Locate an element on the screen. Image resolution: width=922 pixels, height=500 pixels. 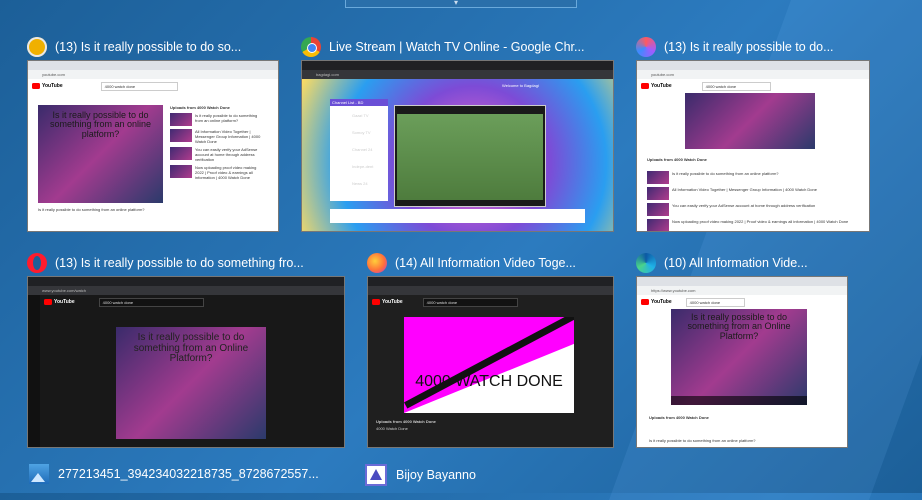
opera-sidebar is located at coordinates (34, 371).